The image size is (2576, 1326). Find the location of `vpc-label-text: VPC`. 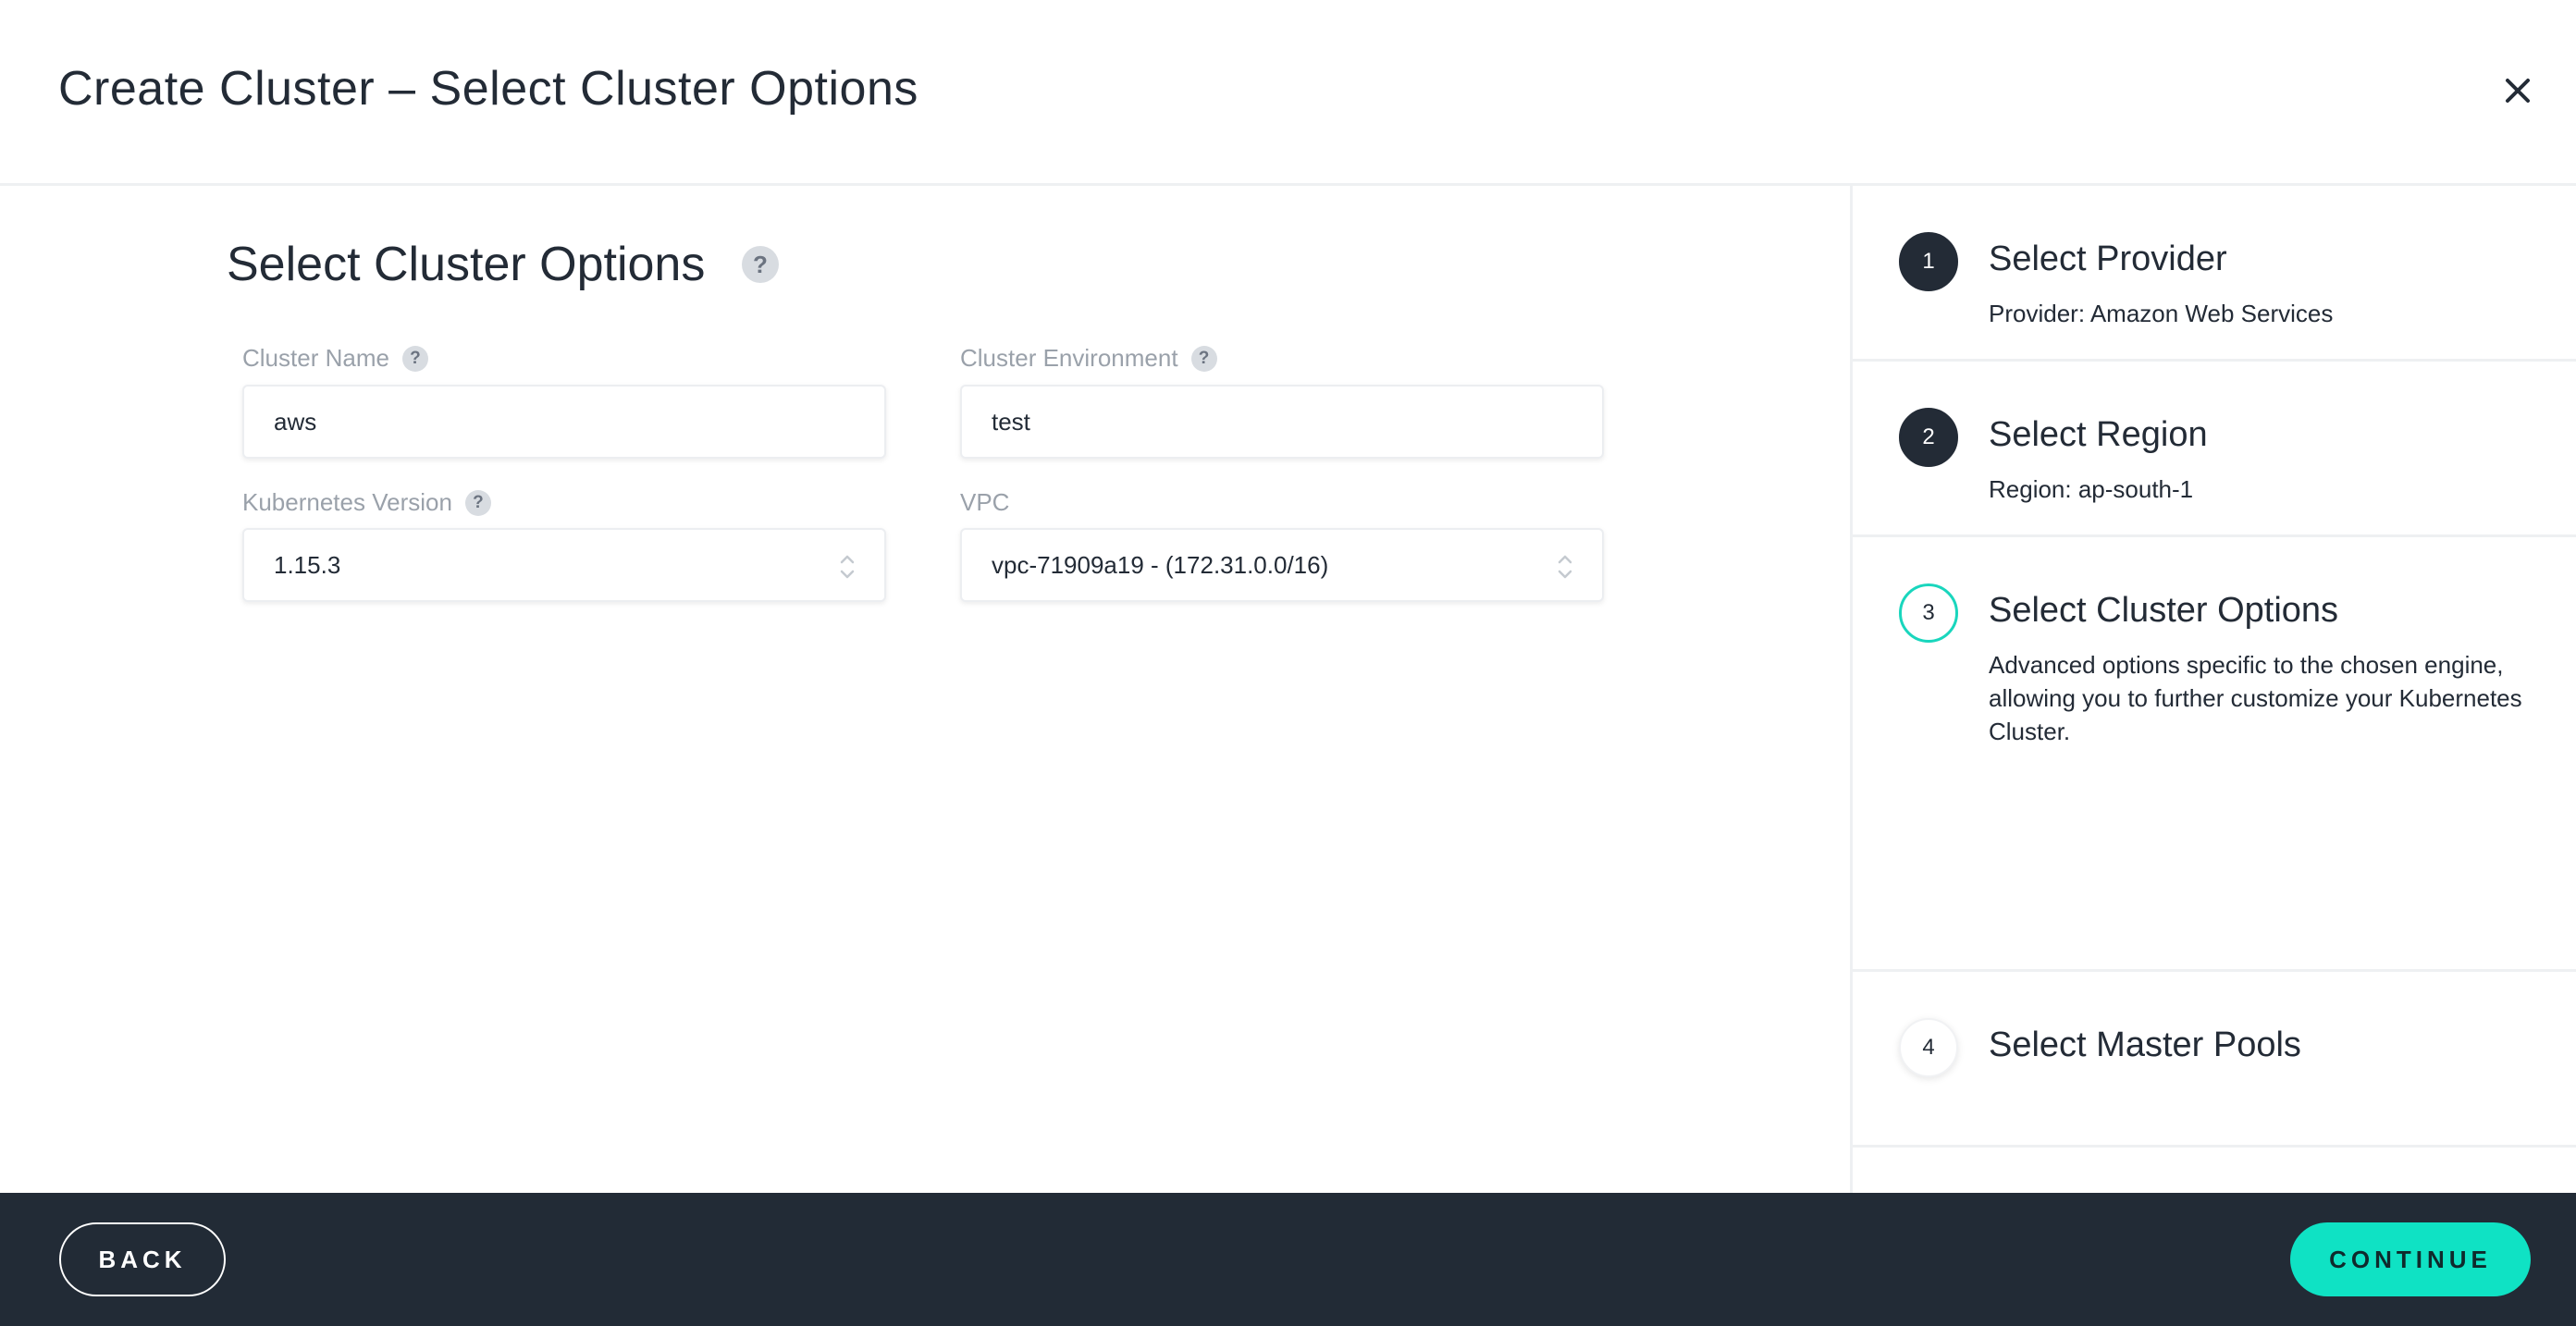

vpc-label-text: VPC is located at coordinates (985, 502).